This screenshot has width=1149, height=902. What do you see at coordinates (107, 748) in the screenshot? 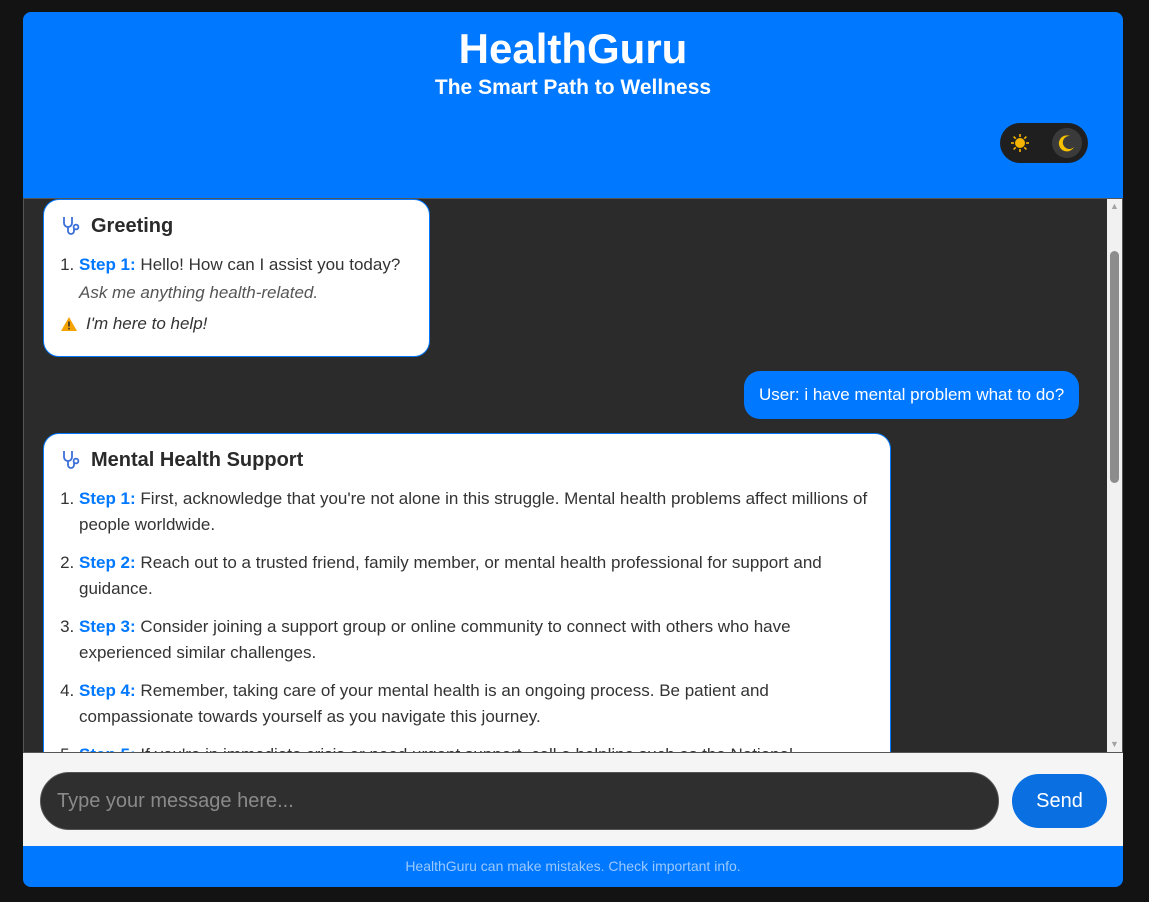
I see `step-label: Step 5:` at bounding box center [107, 748].